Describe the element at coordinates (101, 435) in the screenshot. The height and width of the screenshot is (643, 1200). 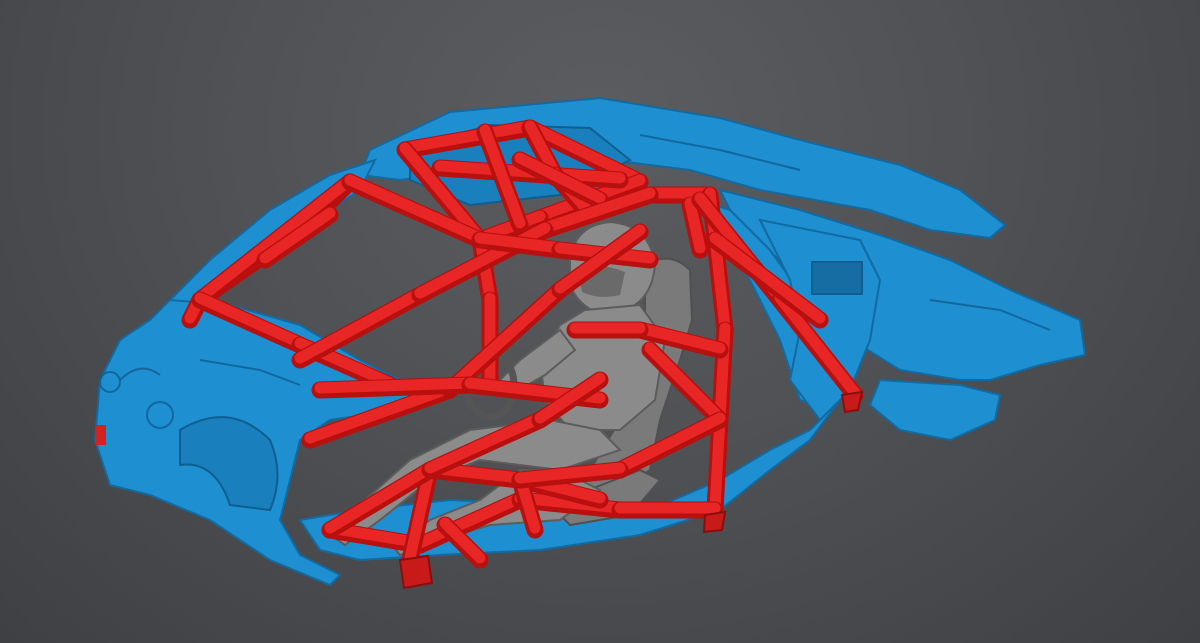
I see `tail-light` at that location.